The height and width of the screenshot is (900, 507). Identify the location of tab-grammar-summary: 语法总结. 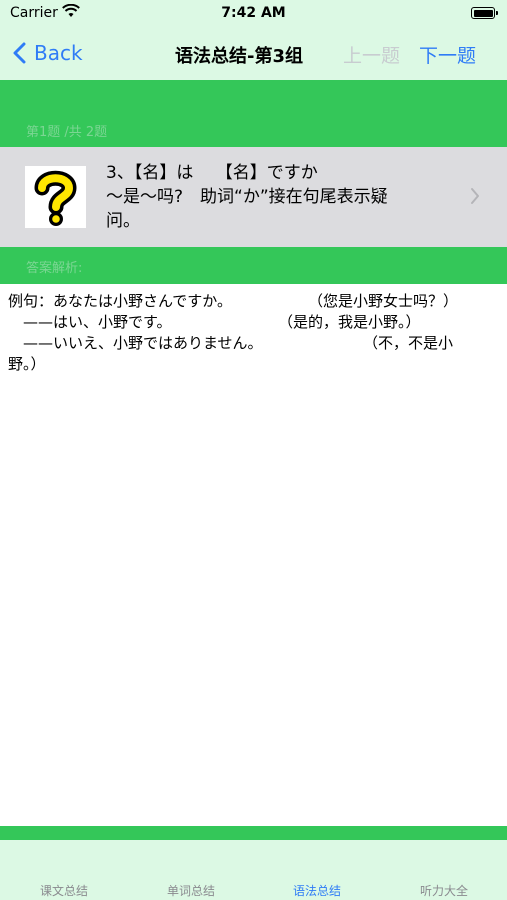
(317, 890).